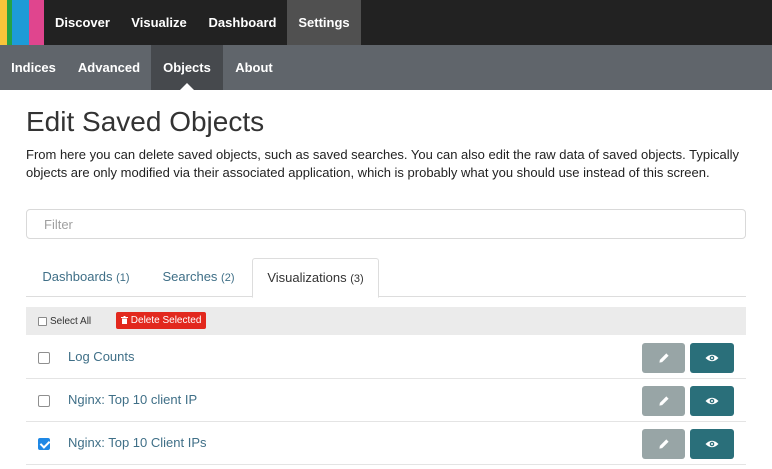  I want to click on tab-dashboards: Dashboards (1), so click(86, 277).